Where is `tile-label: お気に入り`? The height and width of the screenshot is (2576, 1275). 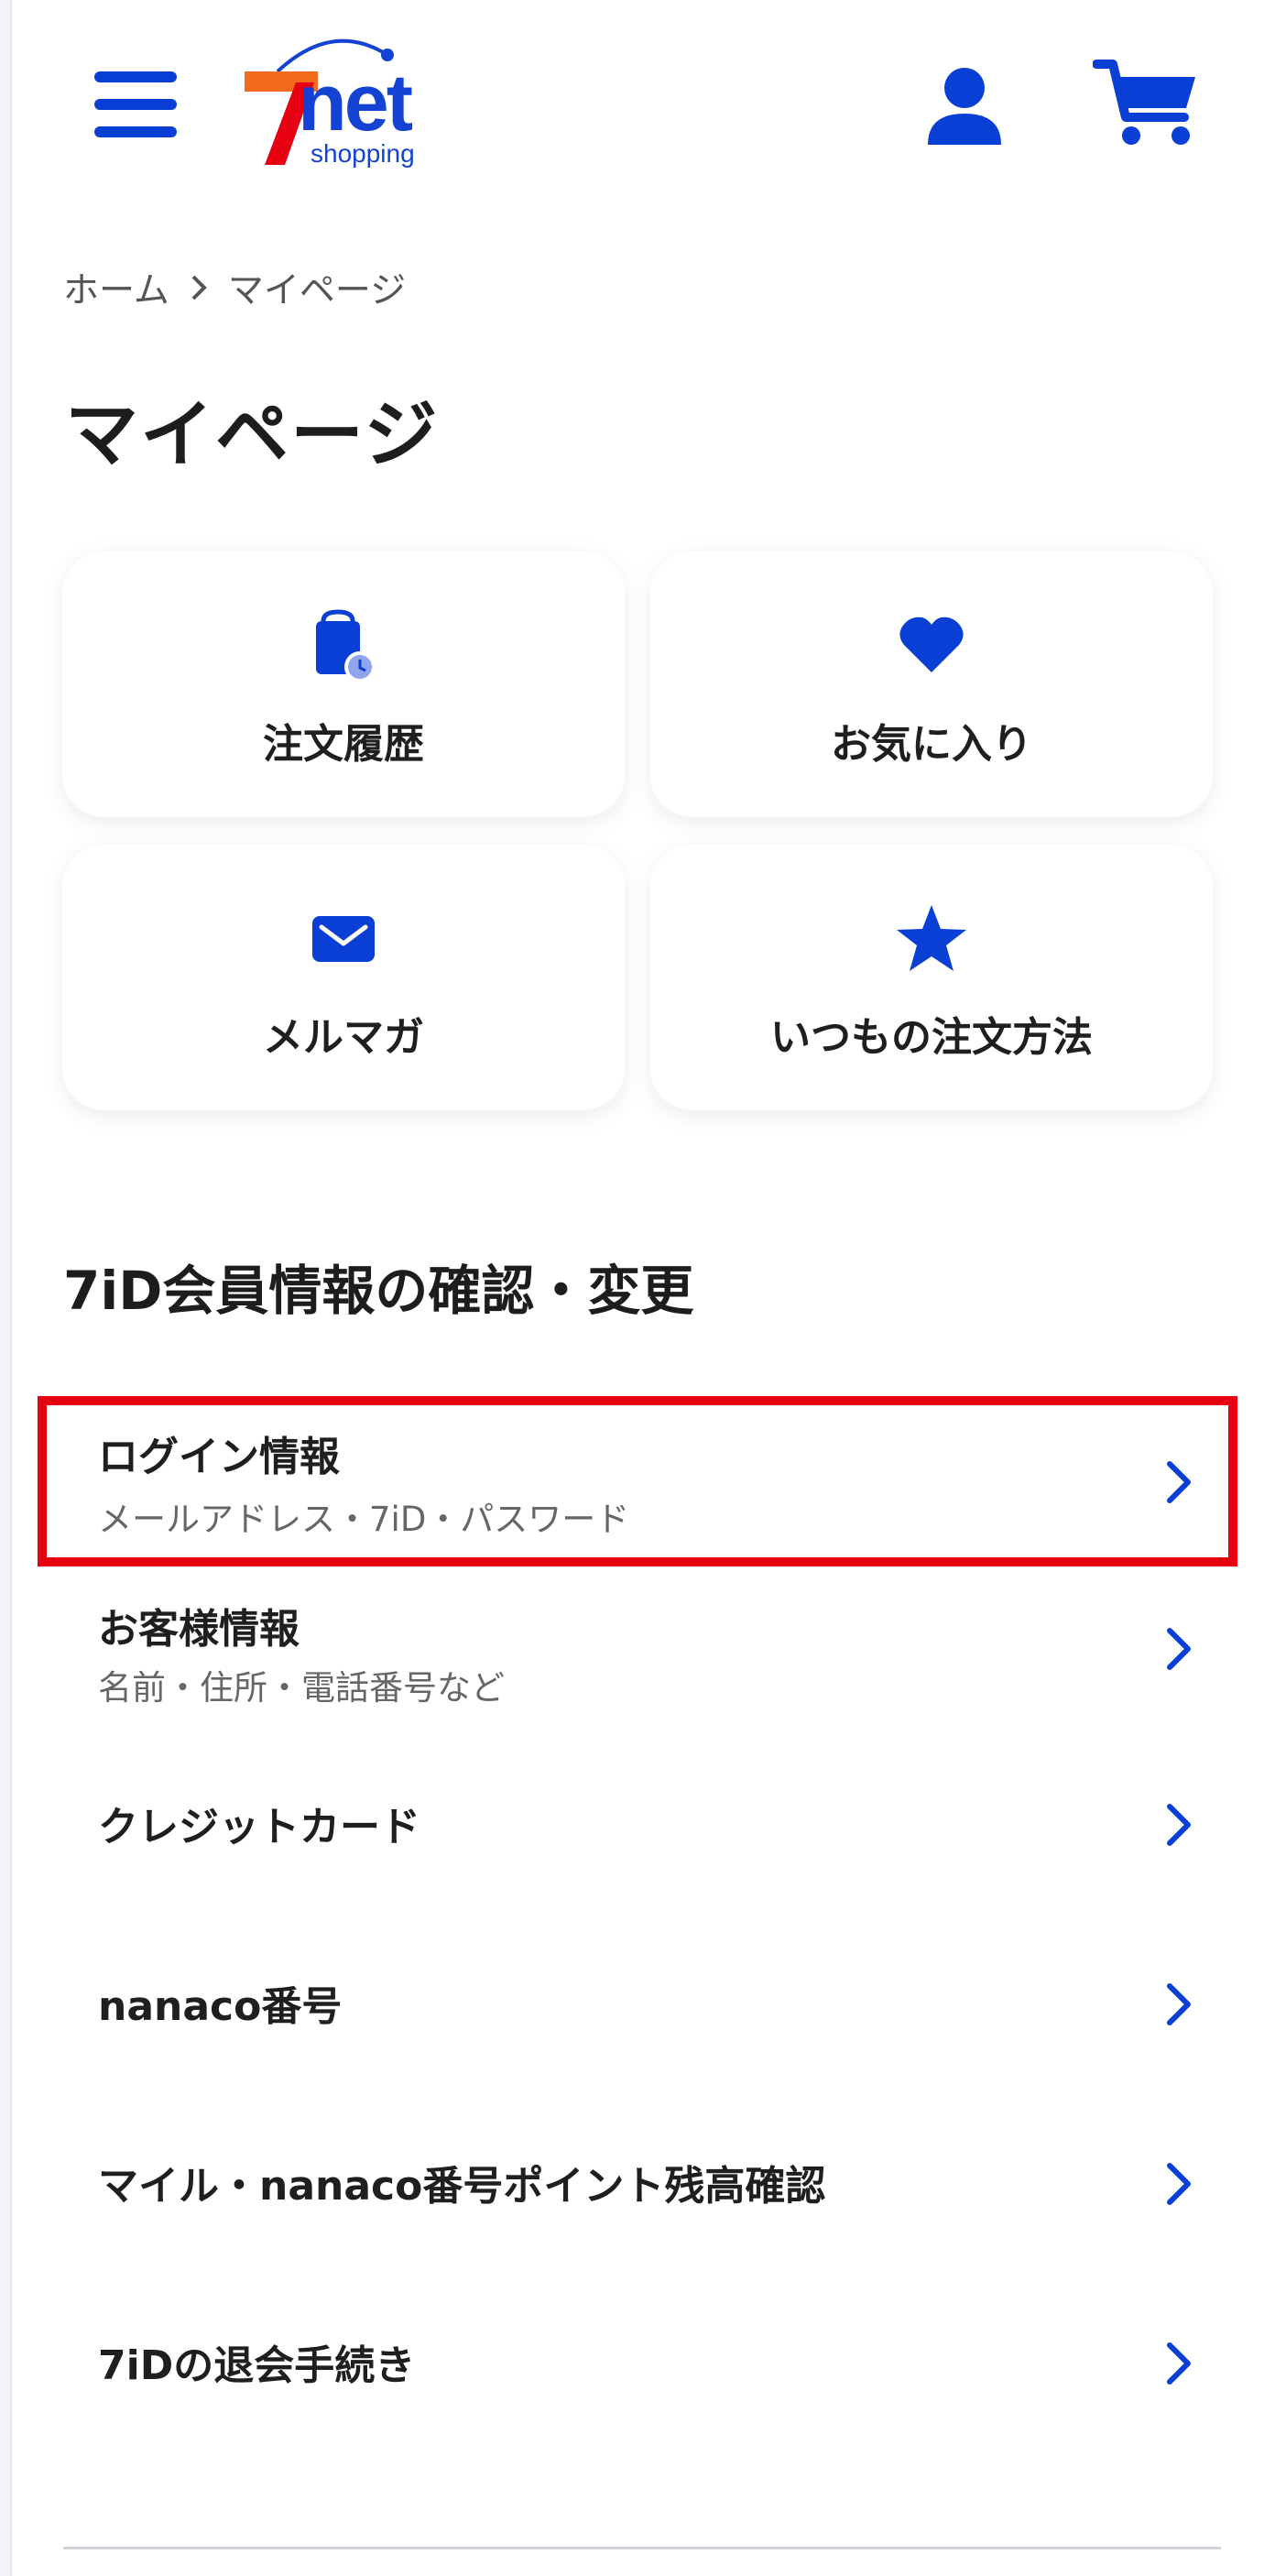
tile-label: お気に入り is located at coordinates (931, 745).